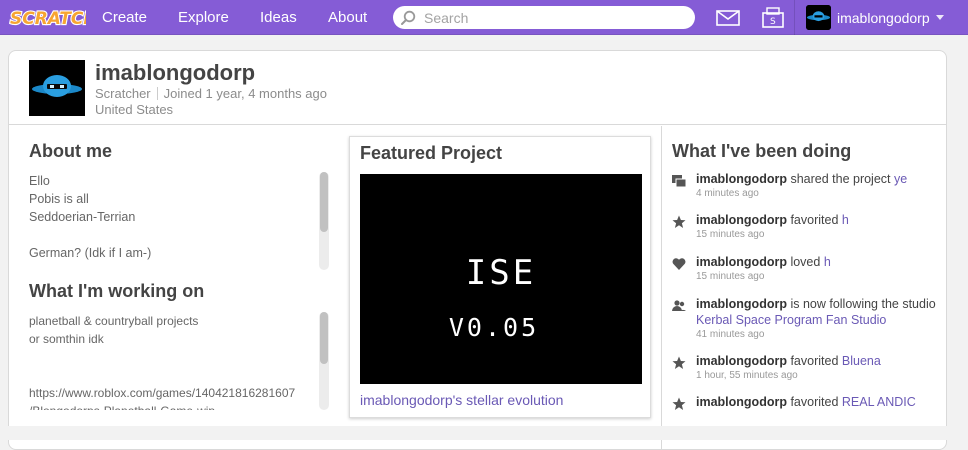  What do you see at coordinates (805, 262) in the screenshot?
I see `activity-action: loved` at bounding box center [805, 262].